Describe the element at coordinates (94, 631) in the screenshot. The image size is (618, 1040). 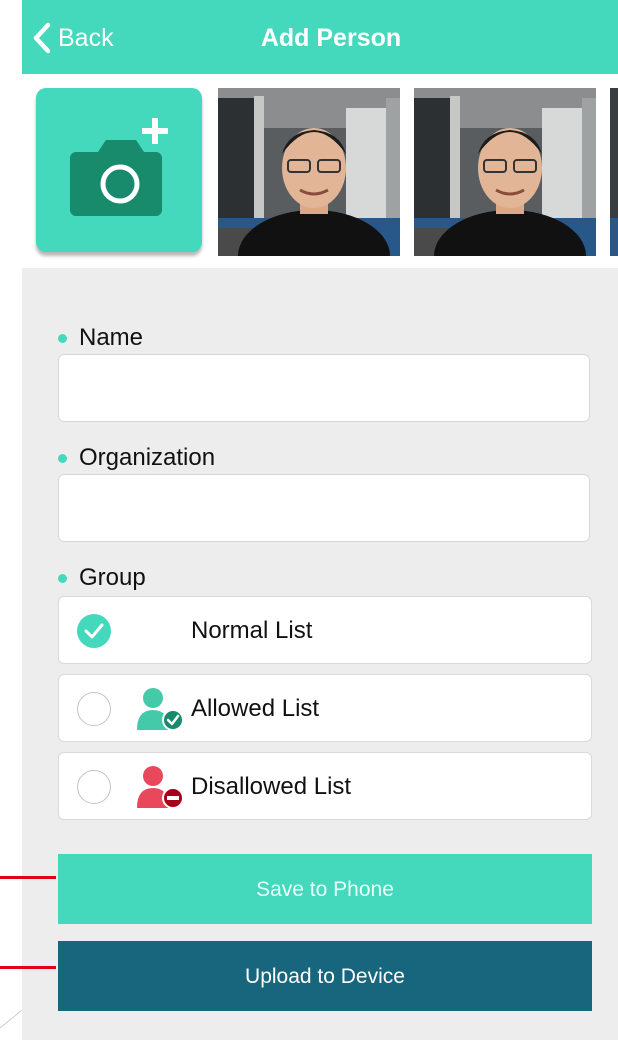
I see `radio-checked-icon` at that location.